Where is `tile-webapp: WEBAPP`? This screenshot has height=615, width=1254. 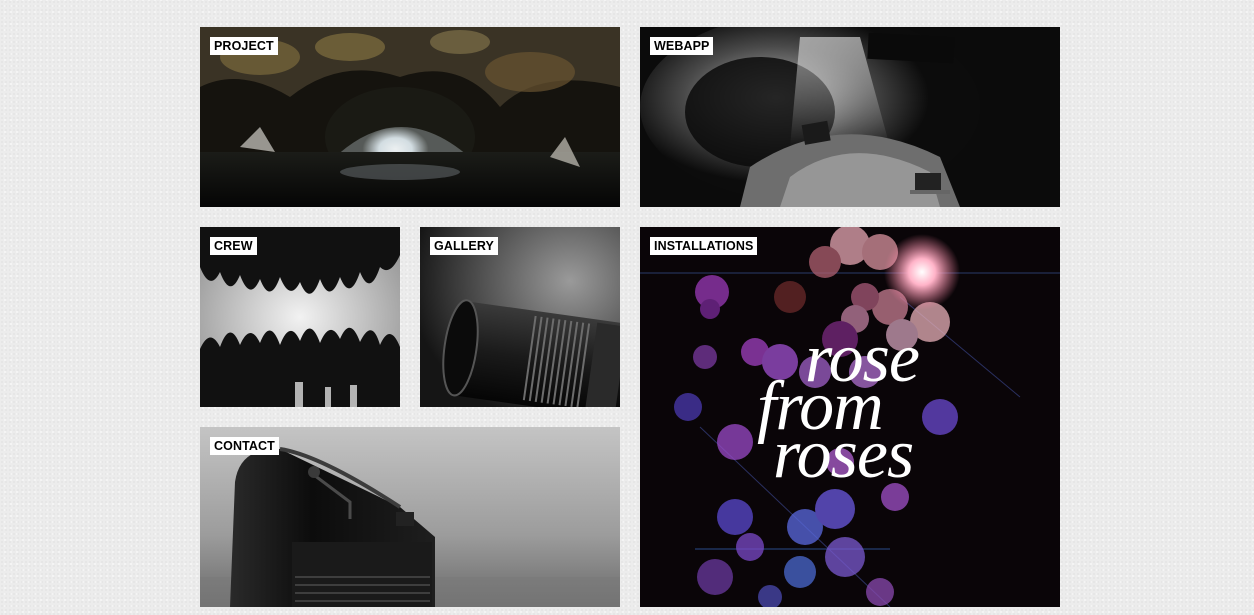
tile-webapp: WEBAPP is located at coordinates (850, 117).